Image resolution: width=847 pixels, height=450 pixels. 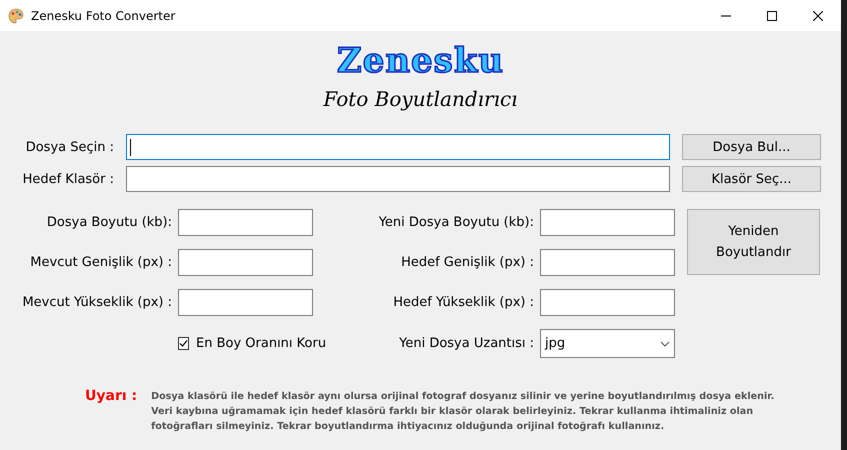 I want to click on field-label: Dosya Boyutu (kb):, so click(x=109, y=222).